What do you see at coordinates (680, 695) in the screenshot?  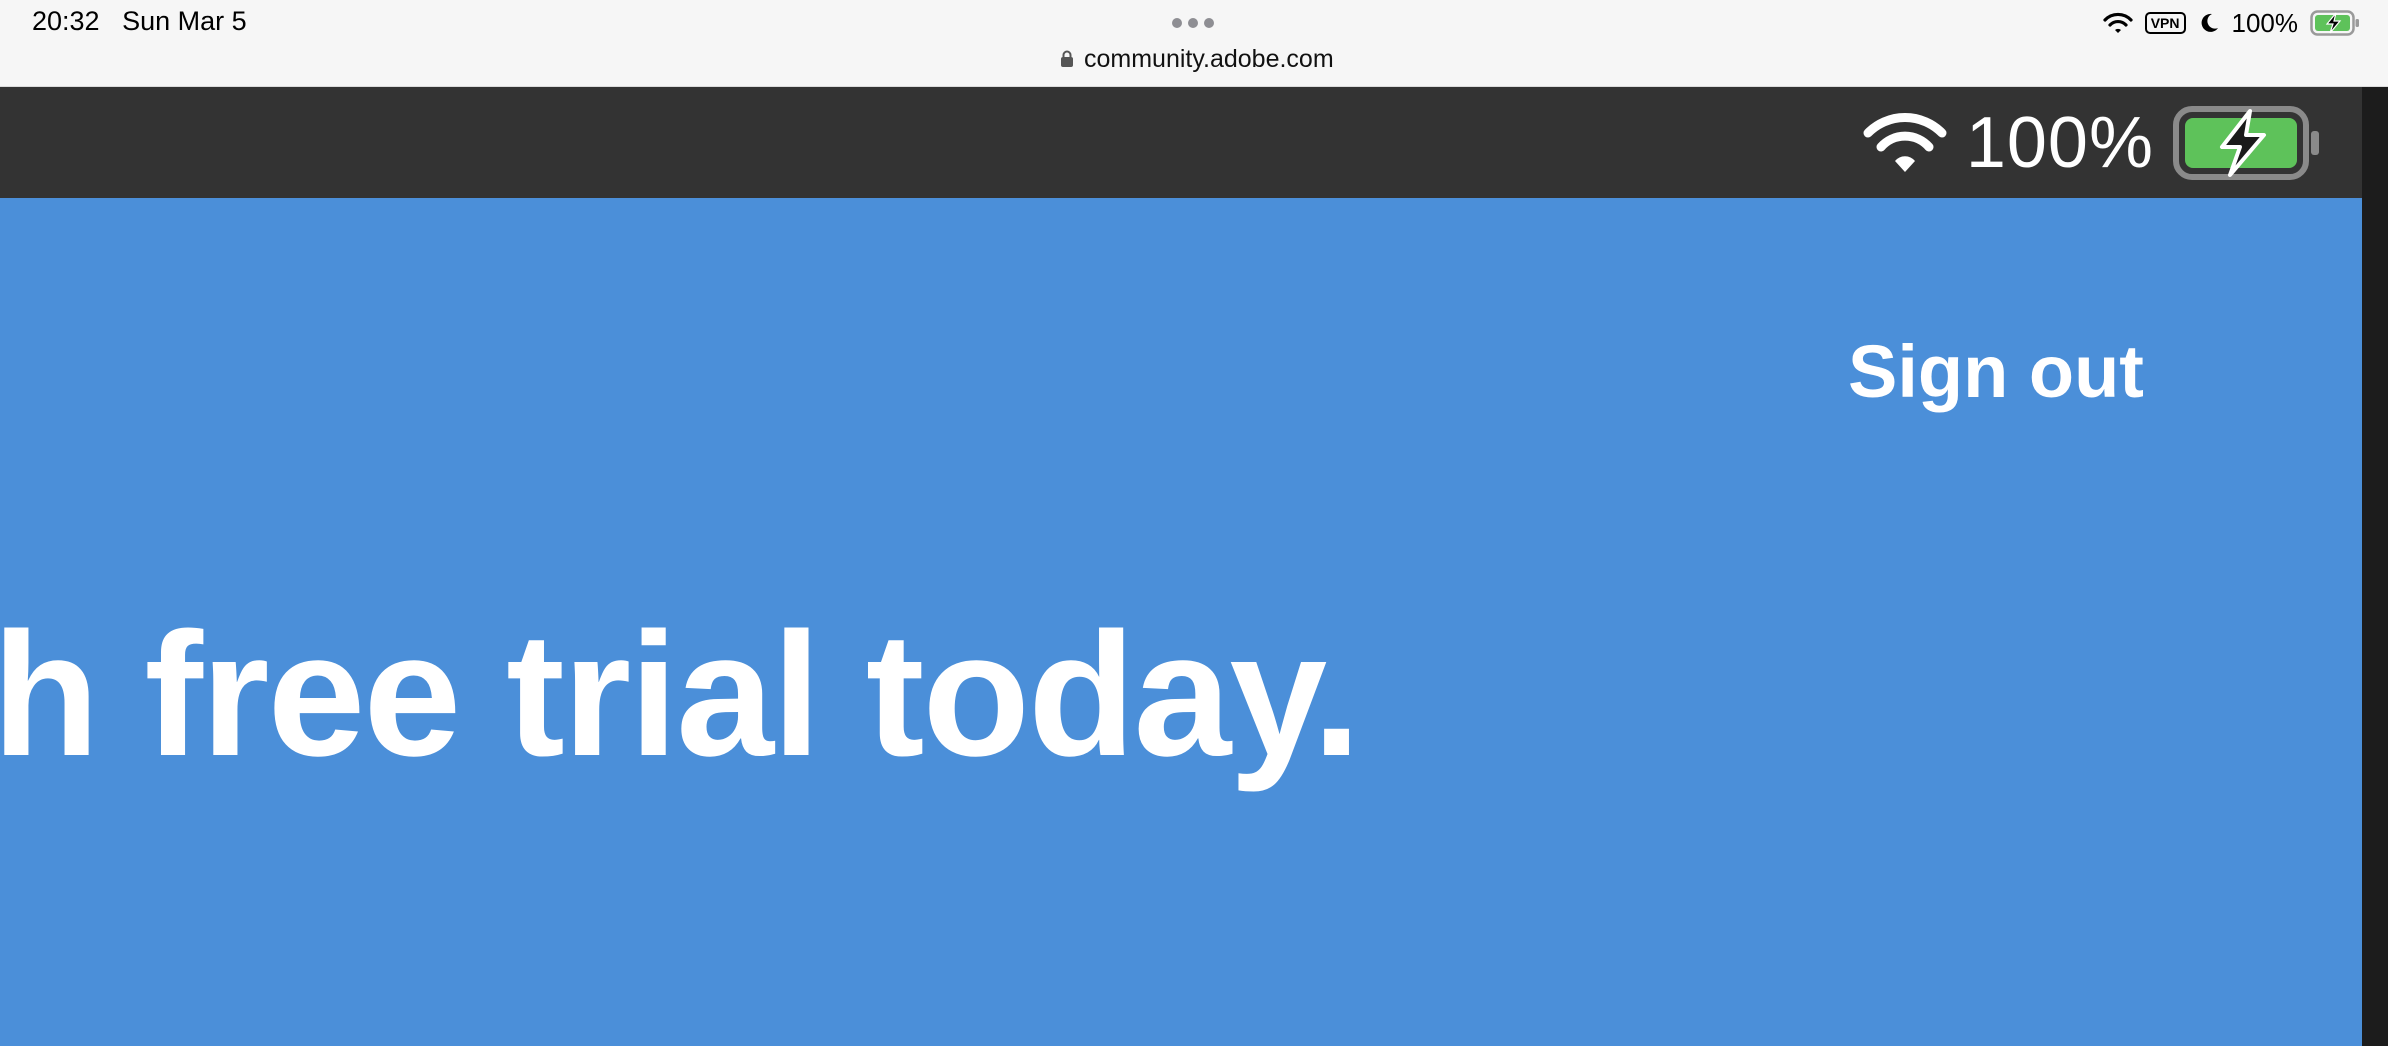 I see `hero-headline: h free trial today.` at bounding box center [680, 695].